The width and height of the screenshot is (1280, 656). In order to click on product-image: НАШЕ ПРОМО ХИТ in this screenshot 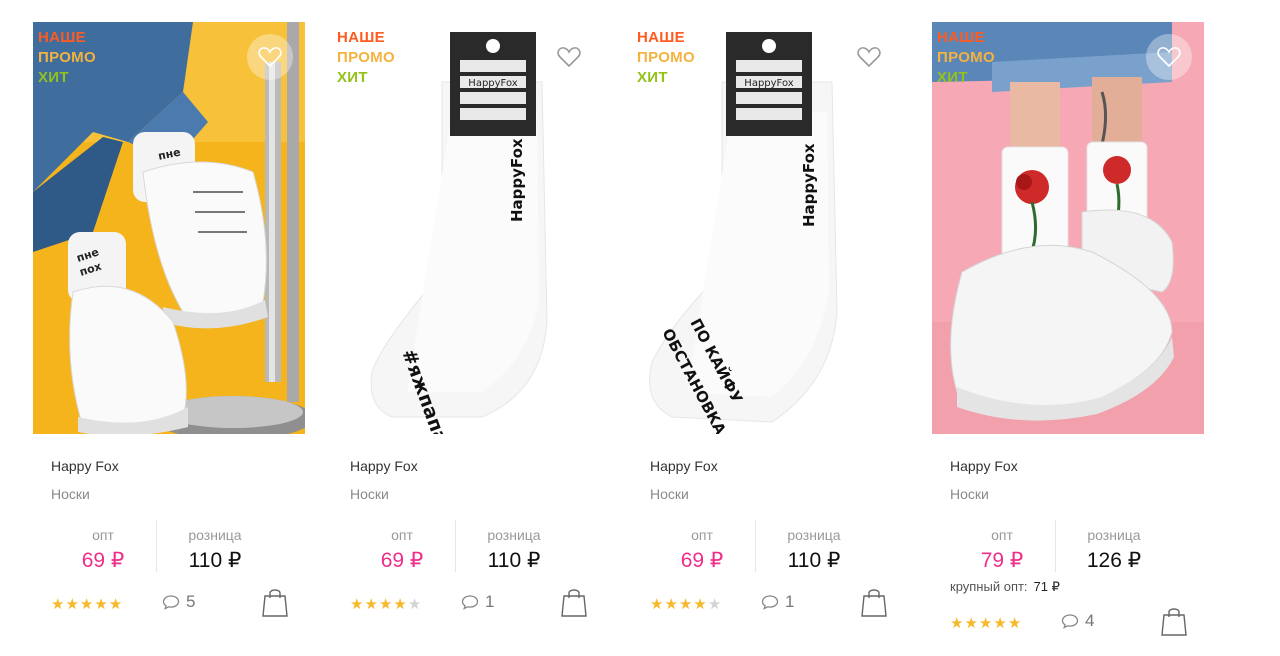, I will do `click(1068, 228)`.